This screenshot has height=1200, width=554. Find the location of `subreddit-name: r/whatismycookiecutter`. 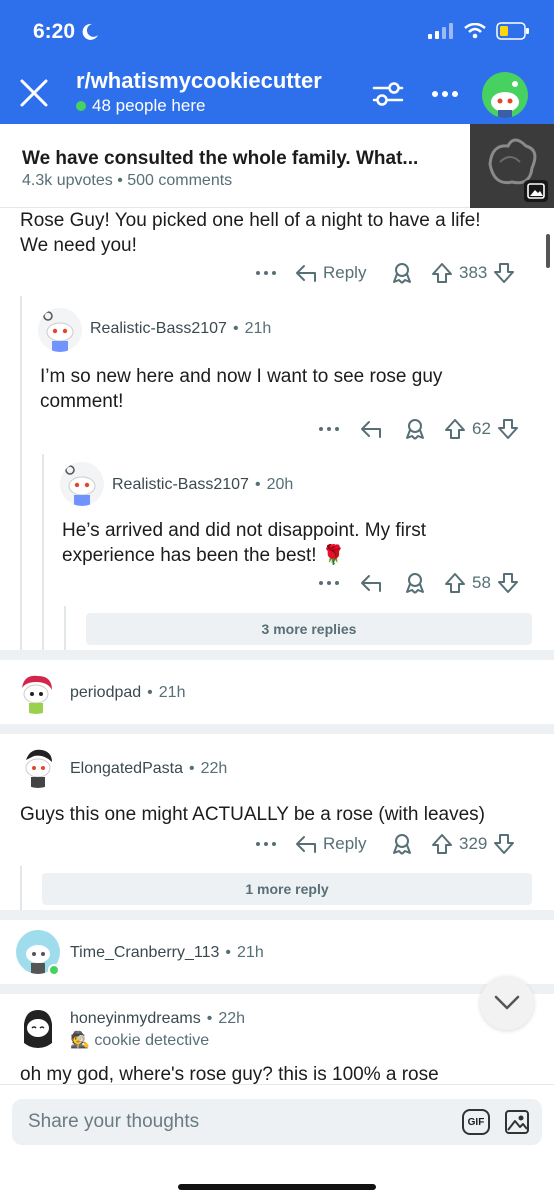

subreddit-name: r/whatismycookiecutter is located at coordinates (199, 81).